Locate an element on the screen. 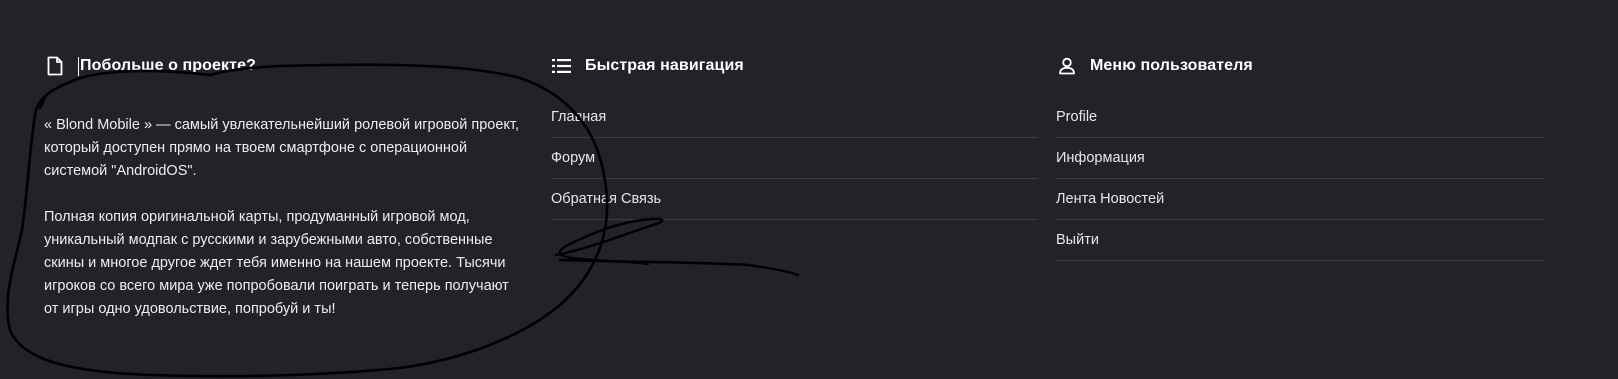 The height and width of the screenshot is (379, 1618). list-icon is located at coordinates (562, 66).